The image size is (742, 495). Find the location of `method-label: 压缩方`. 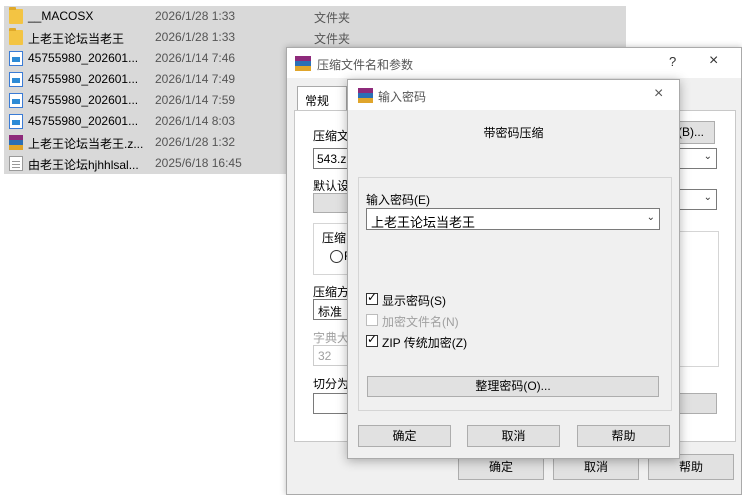

method-label: 压缩方 is located at coordinates (331, 292).